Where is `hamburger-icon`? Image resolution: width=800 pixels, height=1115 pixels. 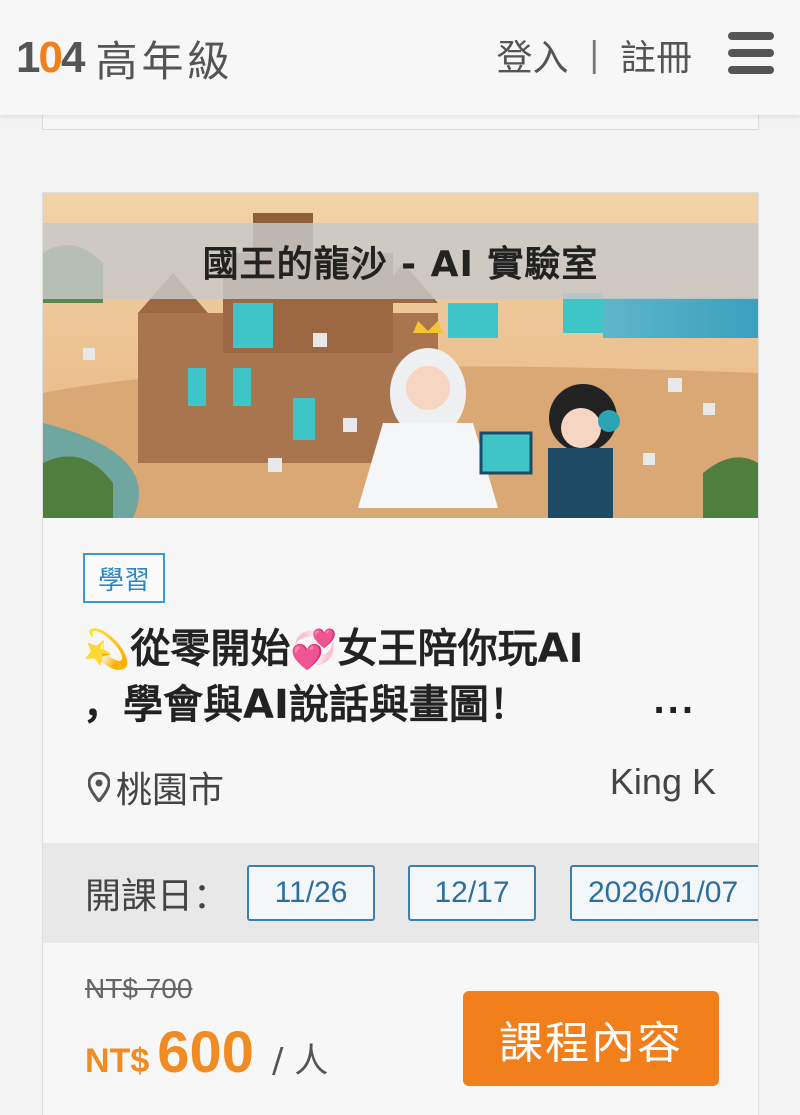 hamburger-icon is located at coordinates (751, 56).